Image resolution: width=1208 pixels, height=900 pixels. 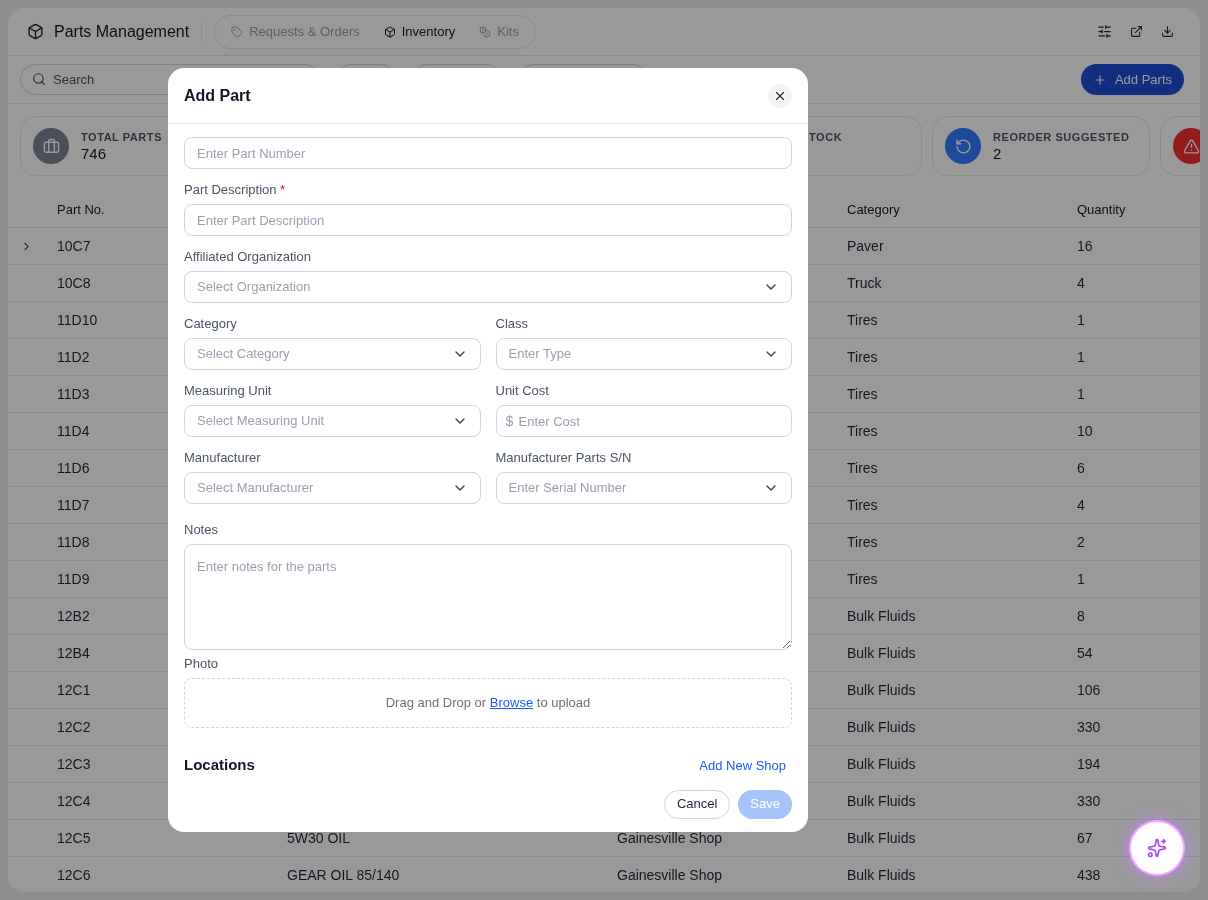 I want to click on field-label: Affiliated Organization, so click(x=248, y=257).